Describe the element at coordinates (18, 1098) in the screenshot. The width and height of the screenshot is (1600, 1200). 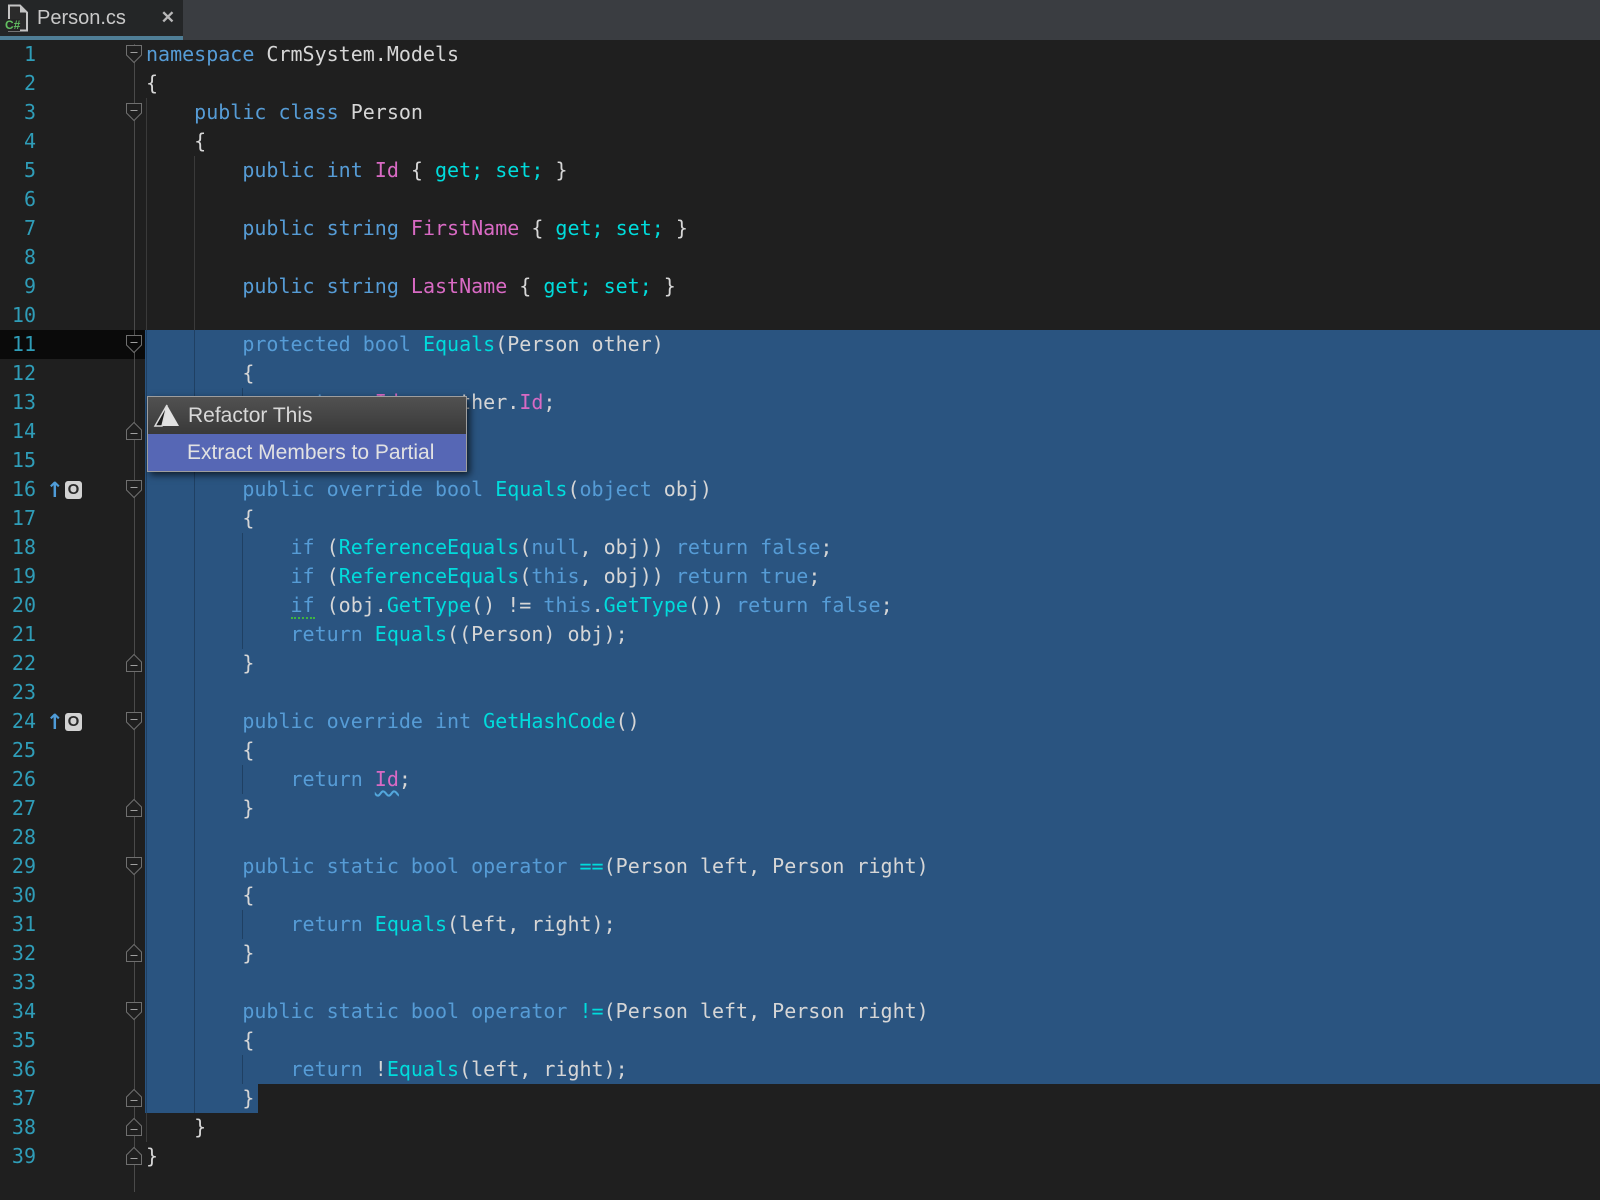
I see `line-number-37: 37` at that location.